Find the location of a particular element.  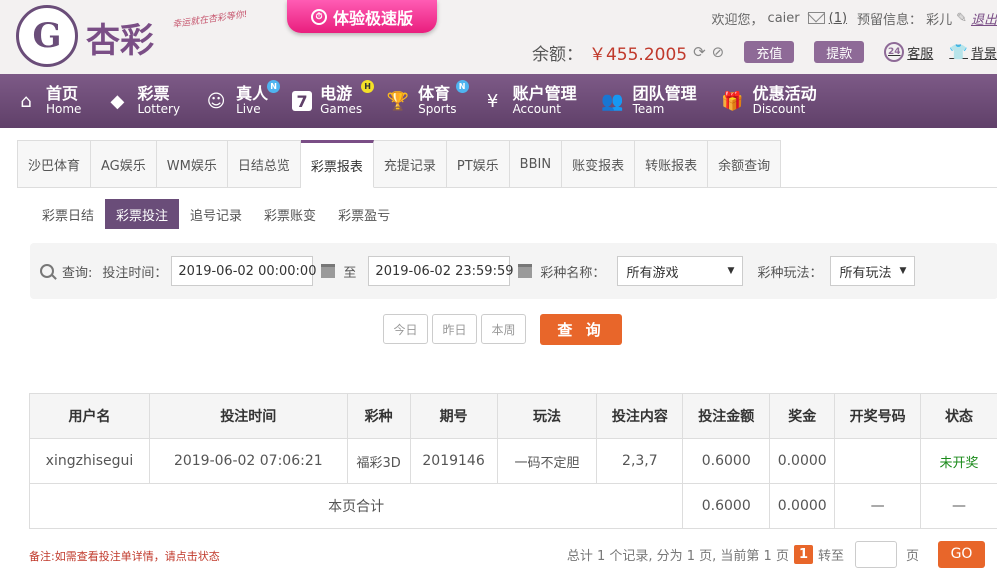

current-page: 1 is located at coordinates (803, 554).